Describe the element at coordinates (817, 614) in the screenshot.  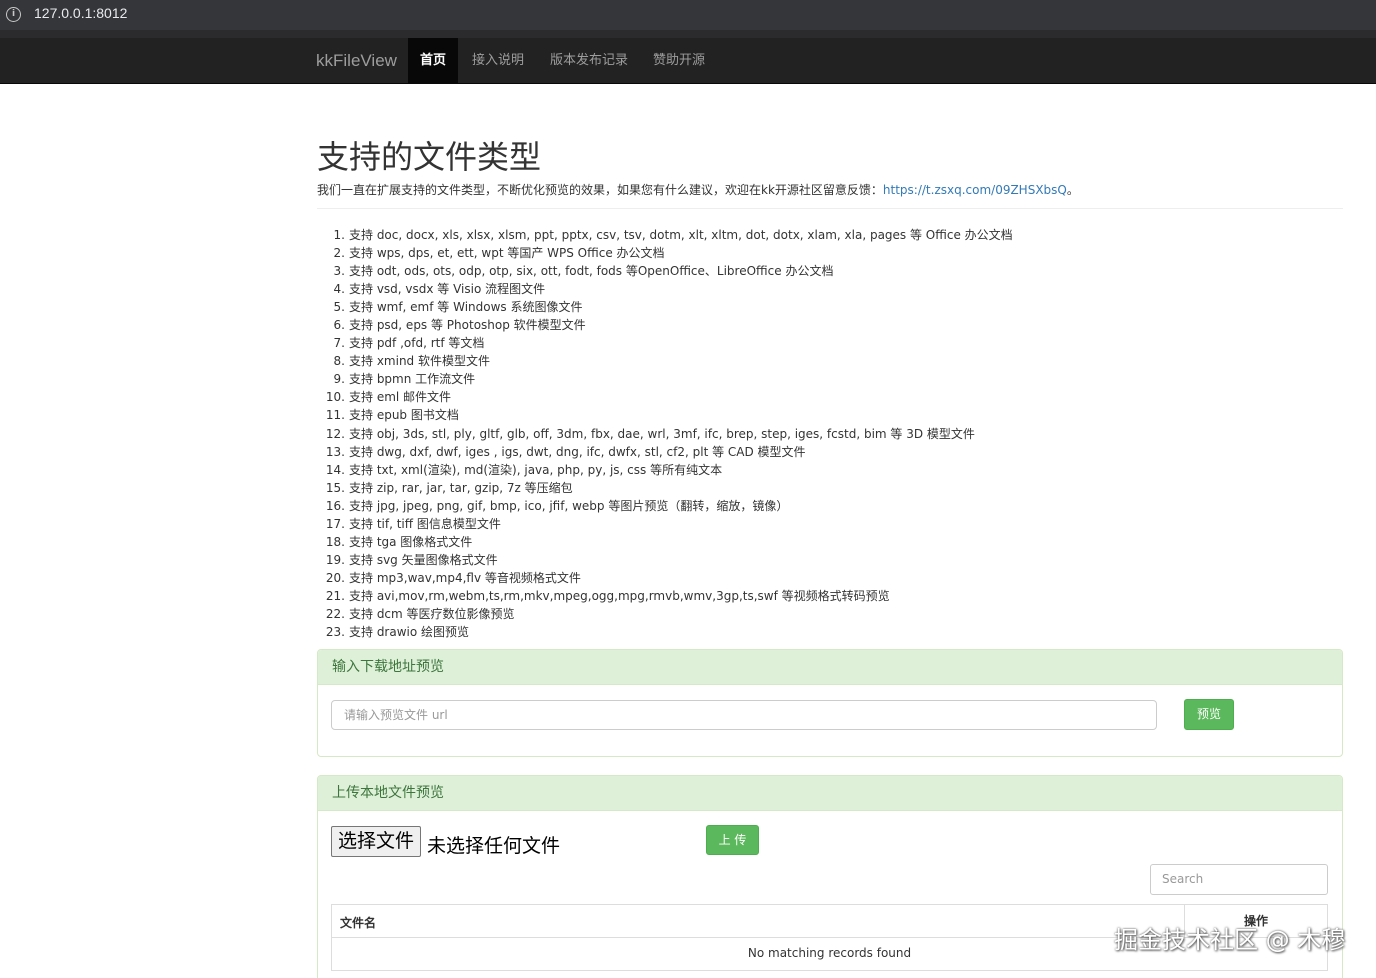
I see `format-item: 22. 支持 dcm 等医疗数位影像预览` at that location.